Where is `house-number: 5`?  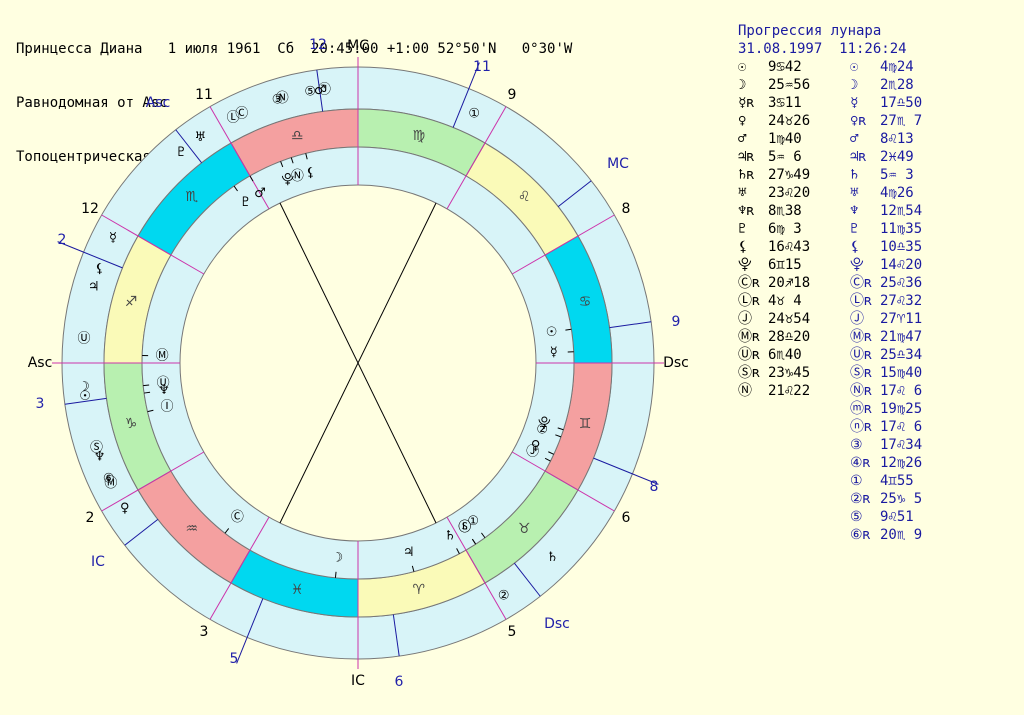 house-number: 5 is located at coordinates (512, 632).